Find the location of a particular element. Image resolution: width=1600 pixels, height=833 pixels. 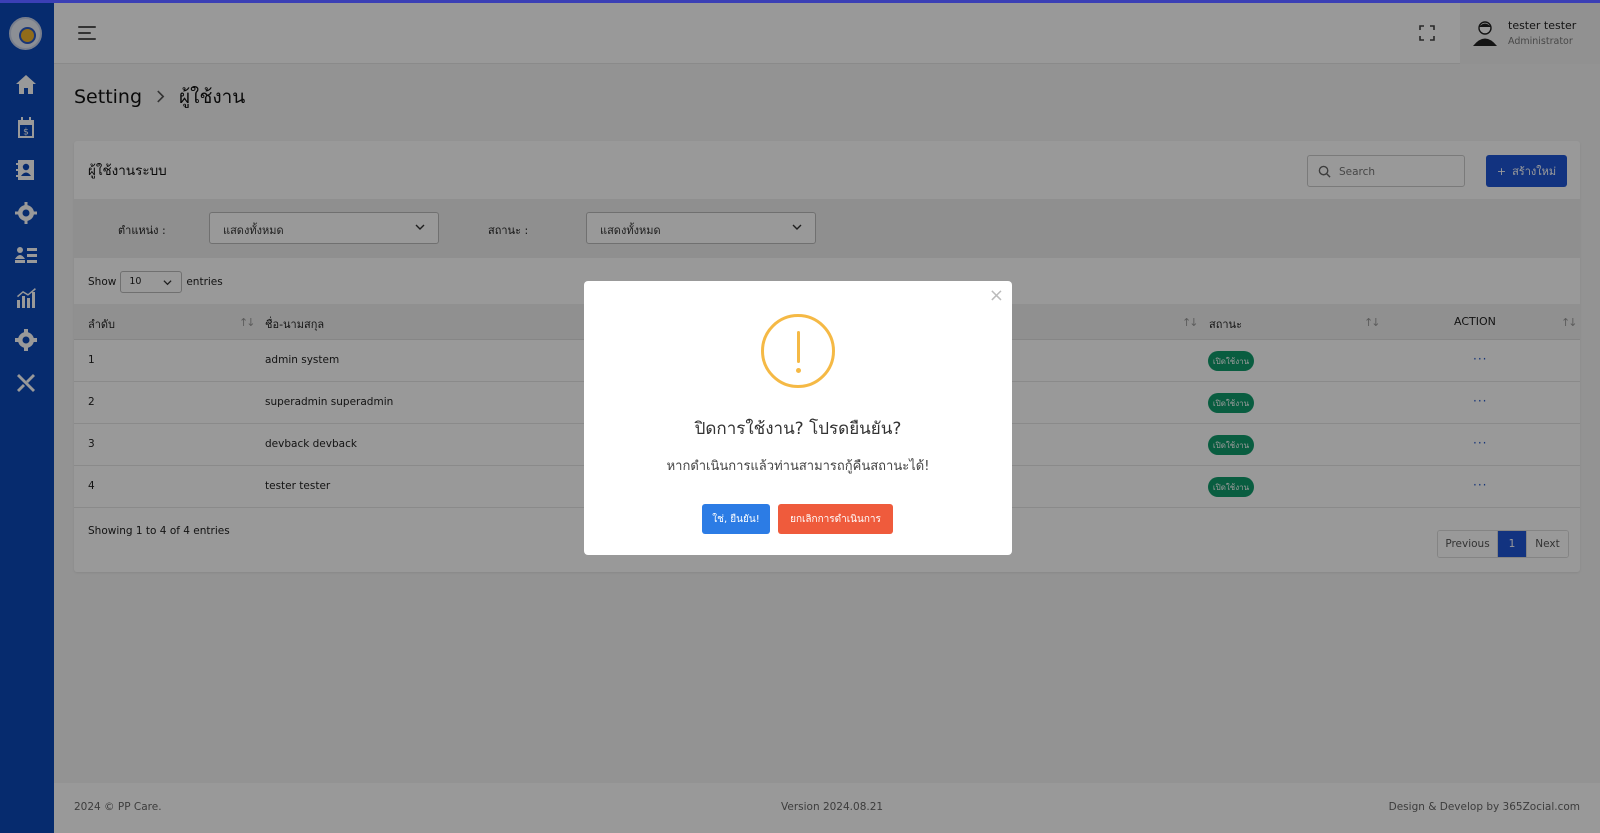

confirm-button: ใช่, ยืนยัน! is located at coordinates (736, 519).